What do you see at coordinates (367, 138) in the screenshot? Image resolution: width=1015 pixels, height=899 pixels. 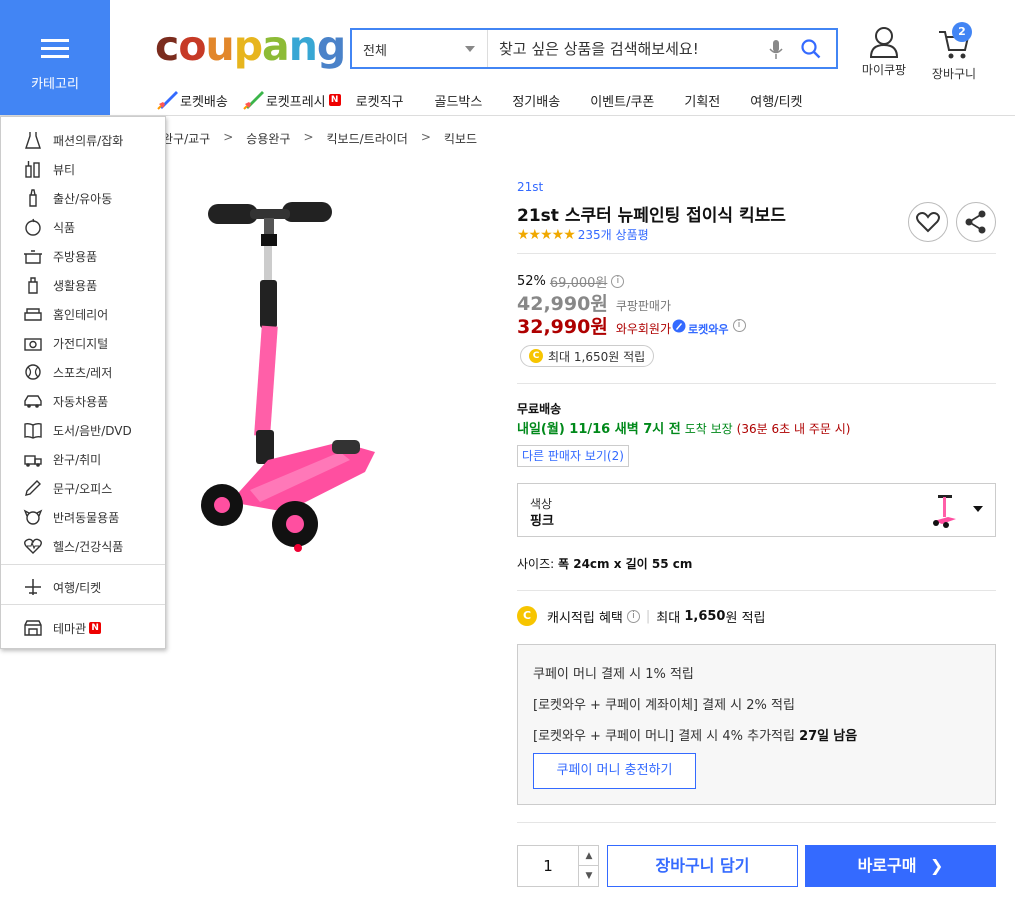 I see `breadcrumb-item: 킥보드/트라이더` at bounding box center [367, 138].